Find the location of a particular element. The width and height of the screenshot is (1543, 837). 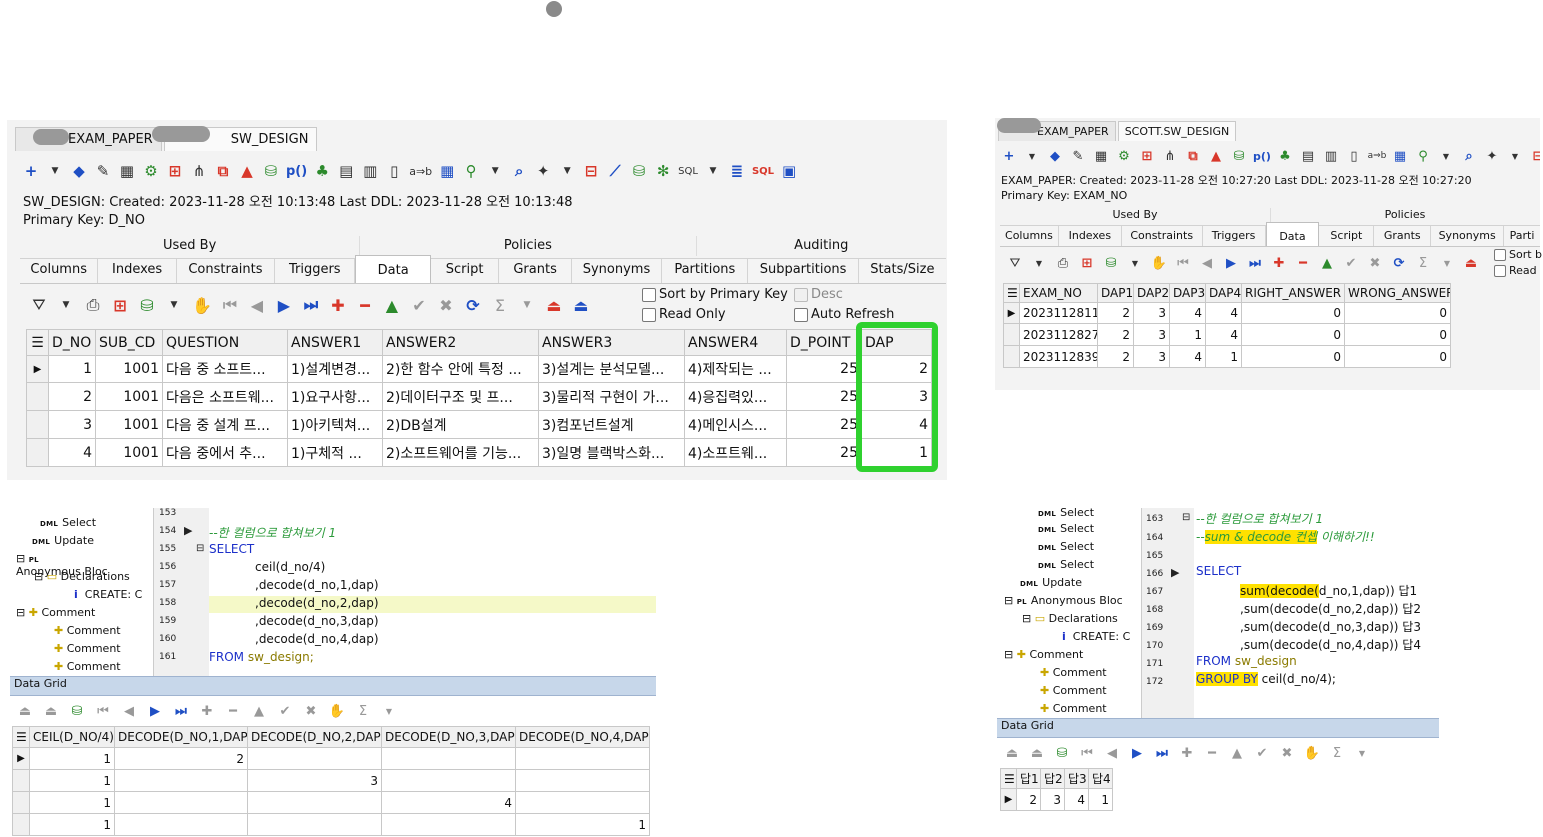

check-icon: ✔ is located at coordinates (1262, 753).